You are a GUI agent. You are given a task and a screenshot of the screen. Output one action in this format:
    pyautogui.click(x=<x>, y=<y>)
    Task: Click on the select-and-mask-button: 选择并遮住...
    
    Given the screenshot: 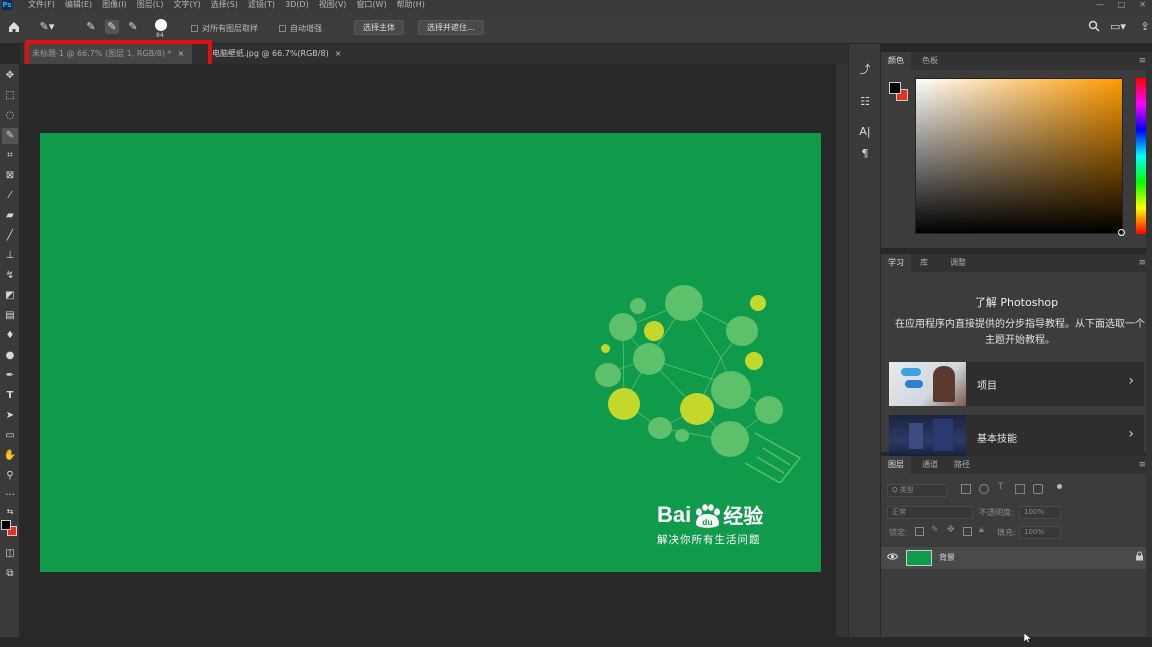 What is the action you would take?
    pyautogui.click(x=451, y=27)
    